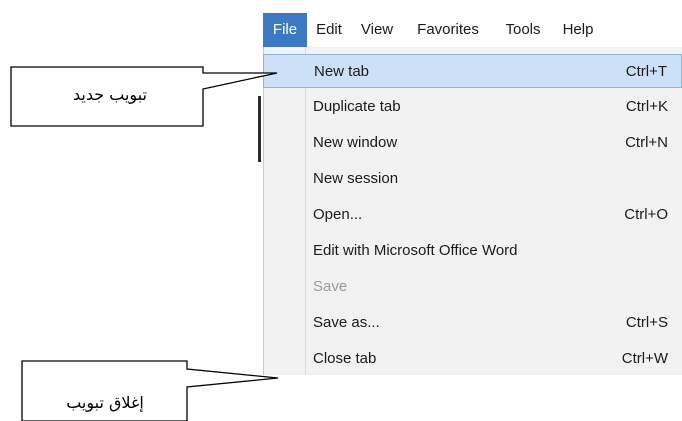 This screenshot has width=682, height=421. Describe the element at coordinates (110, 94) in the screenshot. I see `callout-new-tab-text: تبويب جديد` at that location.